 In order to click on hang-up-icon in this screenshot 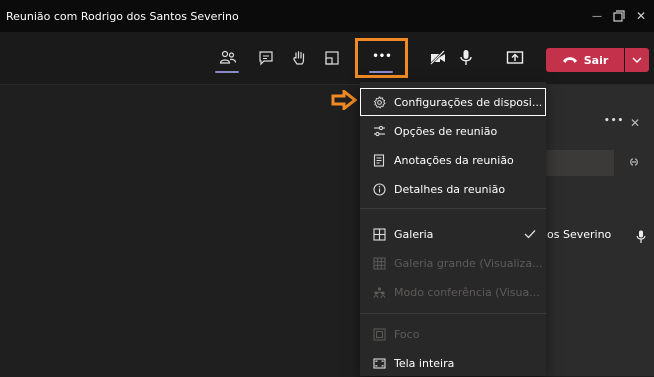, I will do `click(569, 60)`.